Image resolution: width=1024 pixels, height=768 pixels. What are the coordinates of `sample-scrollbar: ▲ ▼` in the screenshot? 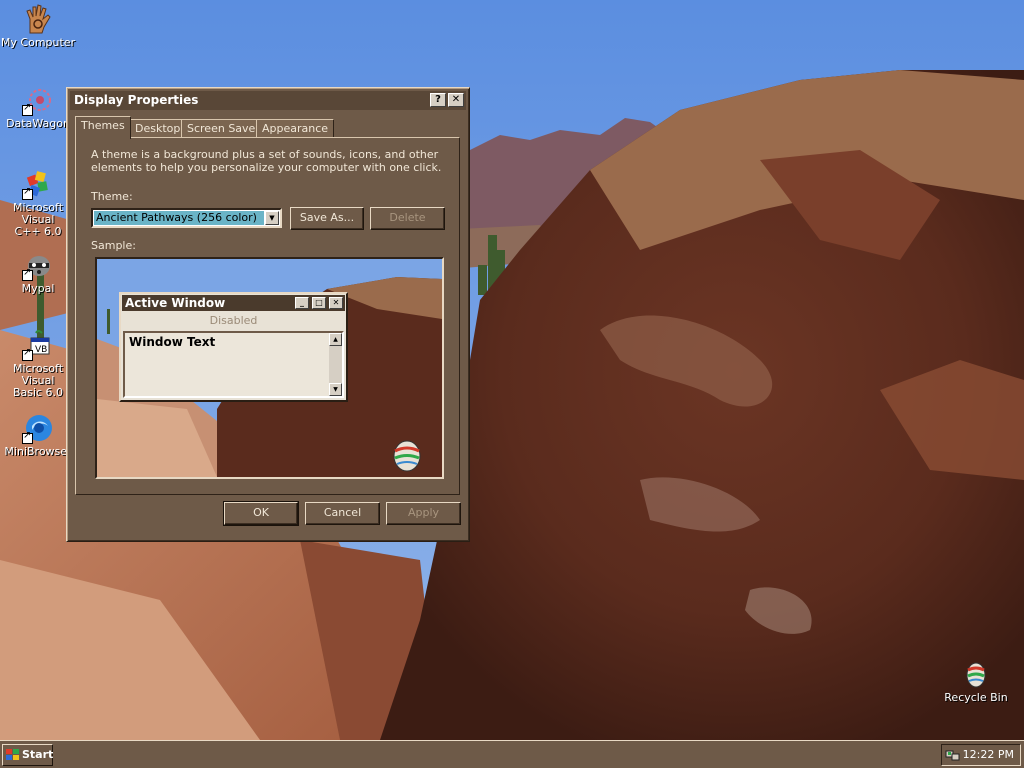 It's located at (335, 364).